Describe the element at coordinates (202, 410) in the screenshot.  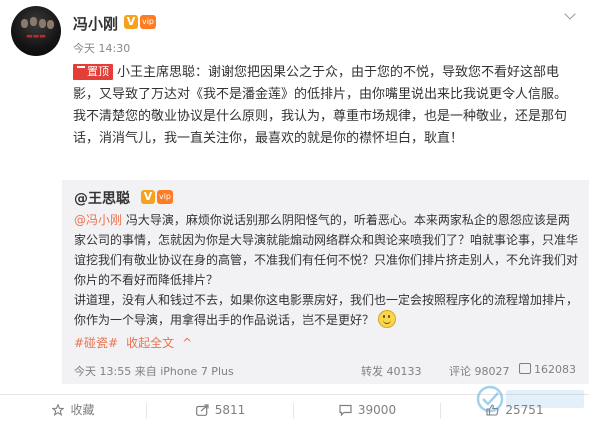
I see `share-icon` at that location.